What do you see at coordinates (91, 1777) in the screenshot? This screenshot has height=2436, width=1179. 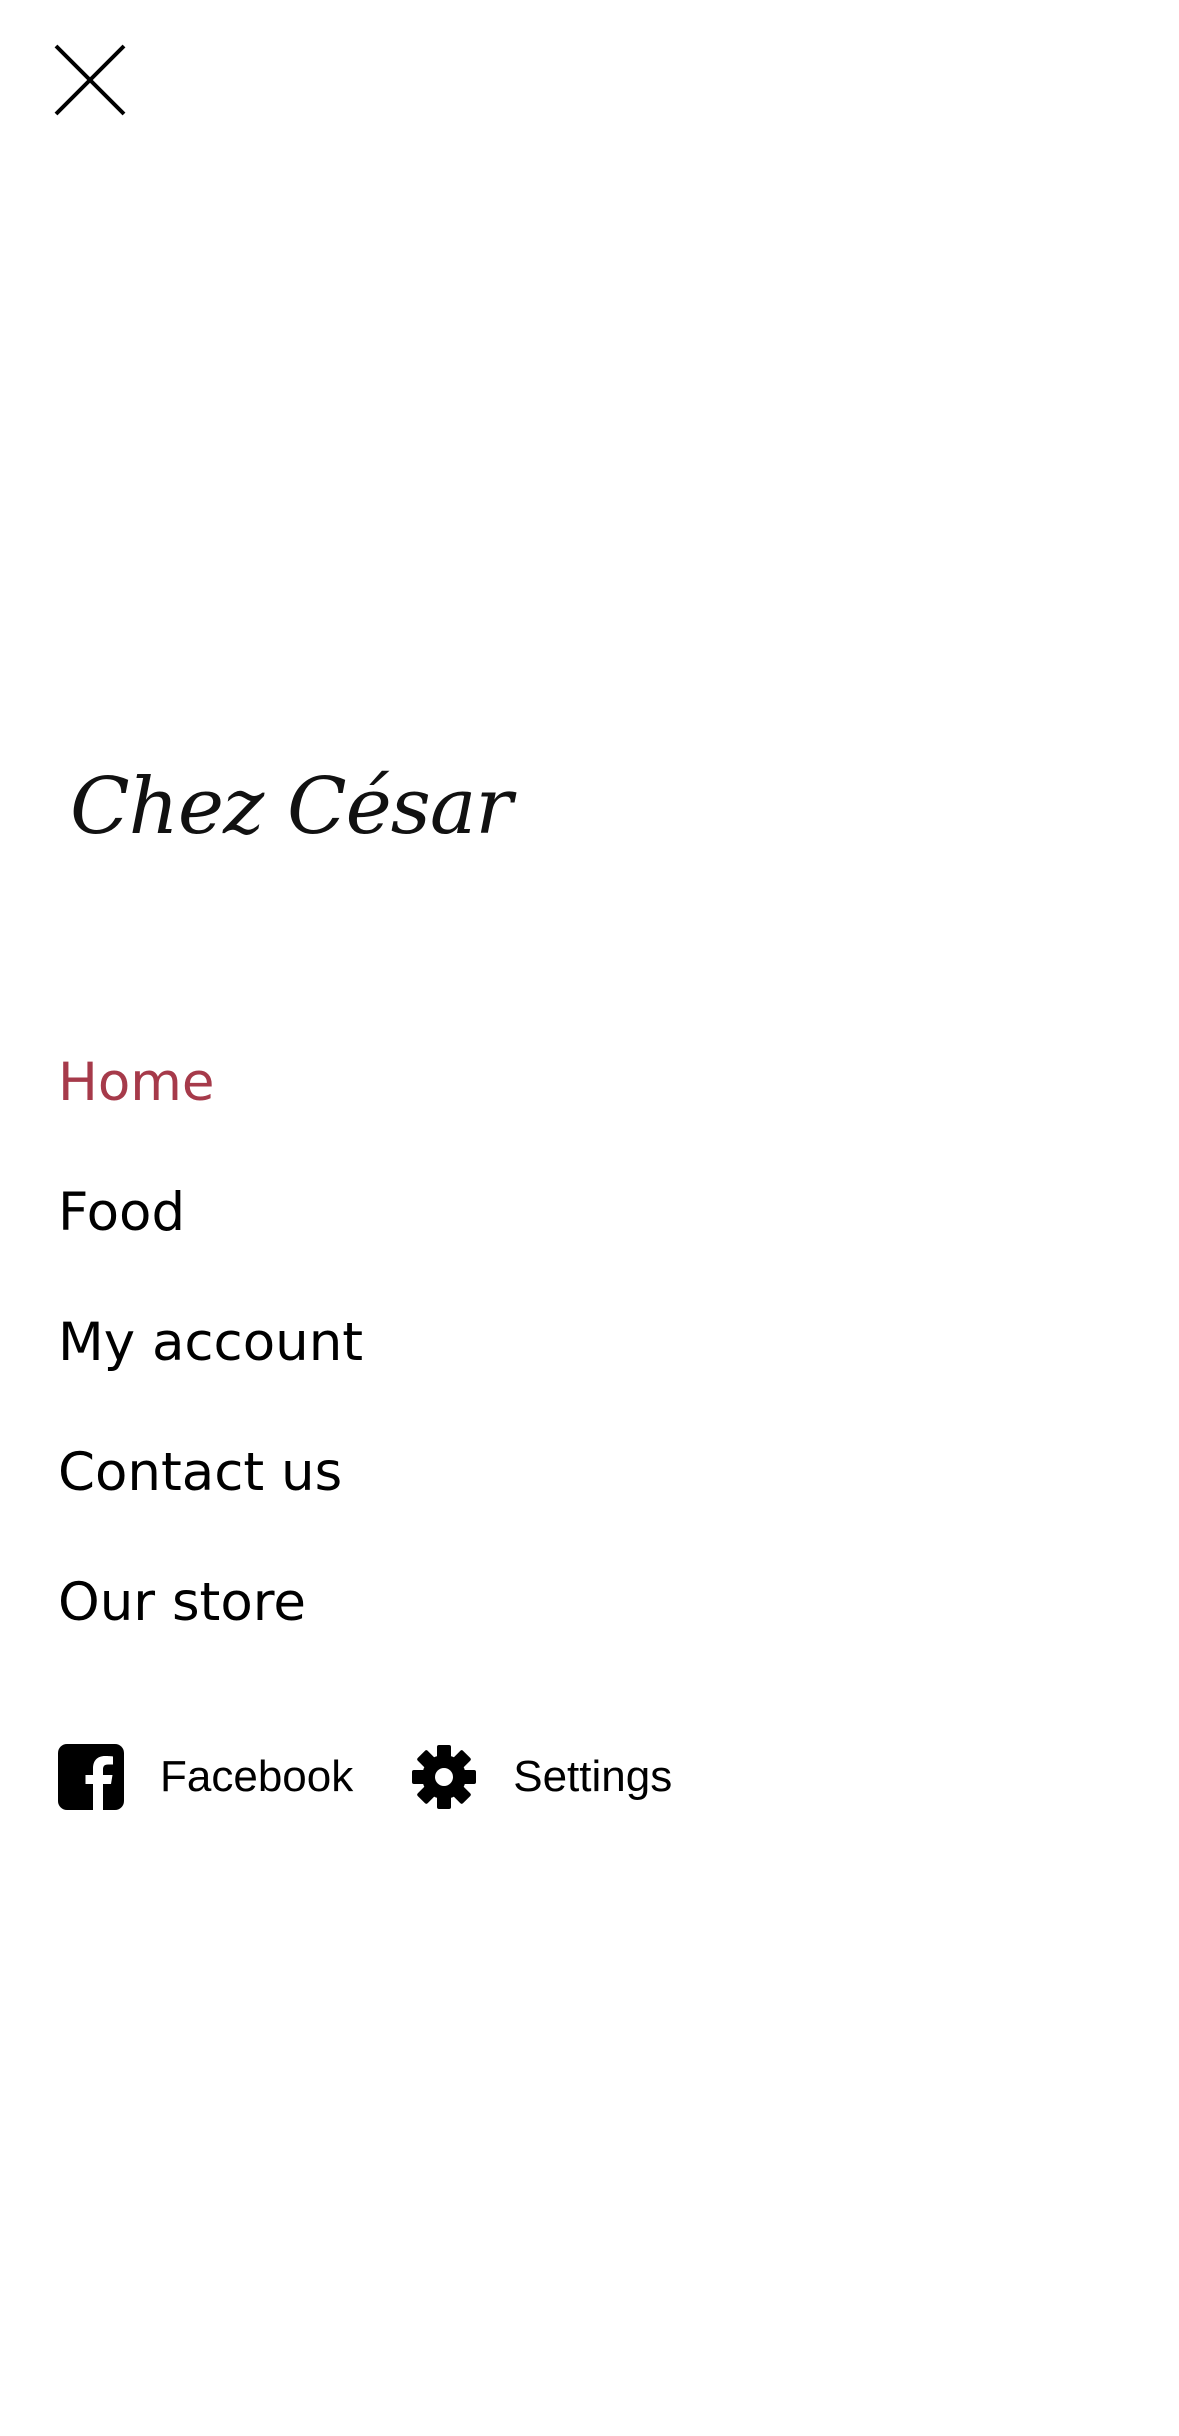 I see `facebook-icon` at bounding box center [91, 1777].